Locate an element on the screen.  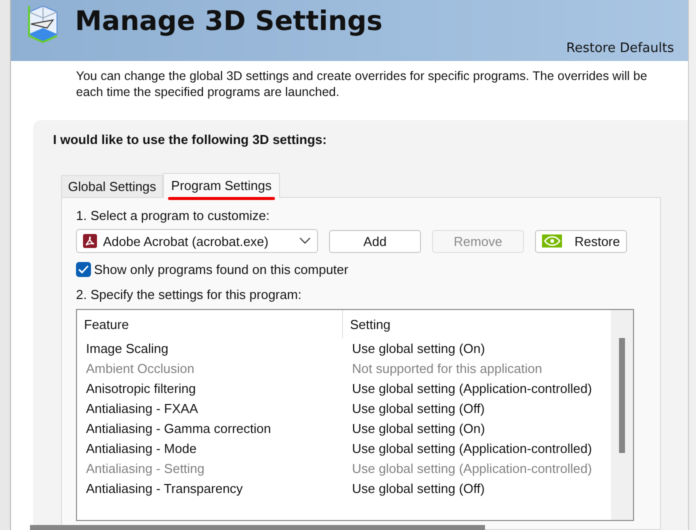
description-text: You can change the global 3D settings and create overrides for specific programs. The overrides will be is located at coordinates (362, 76).